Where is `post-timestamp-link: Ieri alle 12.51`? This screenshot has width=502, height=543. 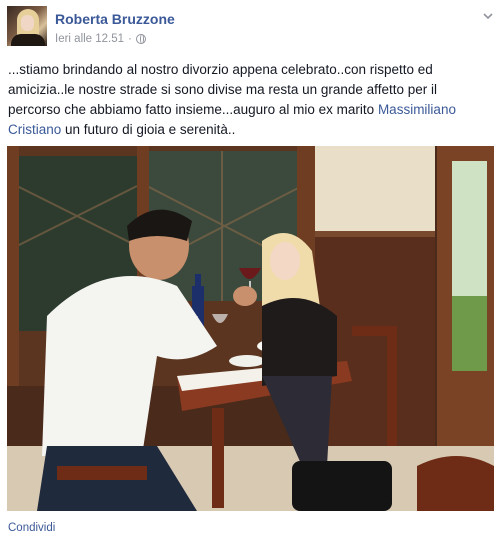 post-timestamp-link: Ieri alle 12.51 is located at coordinates (89, 39).